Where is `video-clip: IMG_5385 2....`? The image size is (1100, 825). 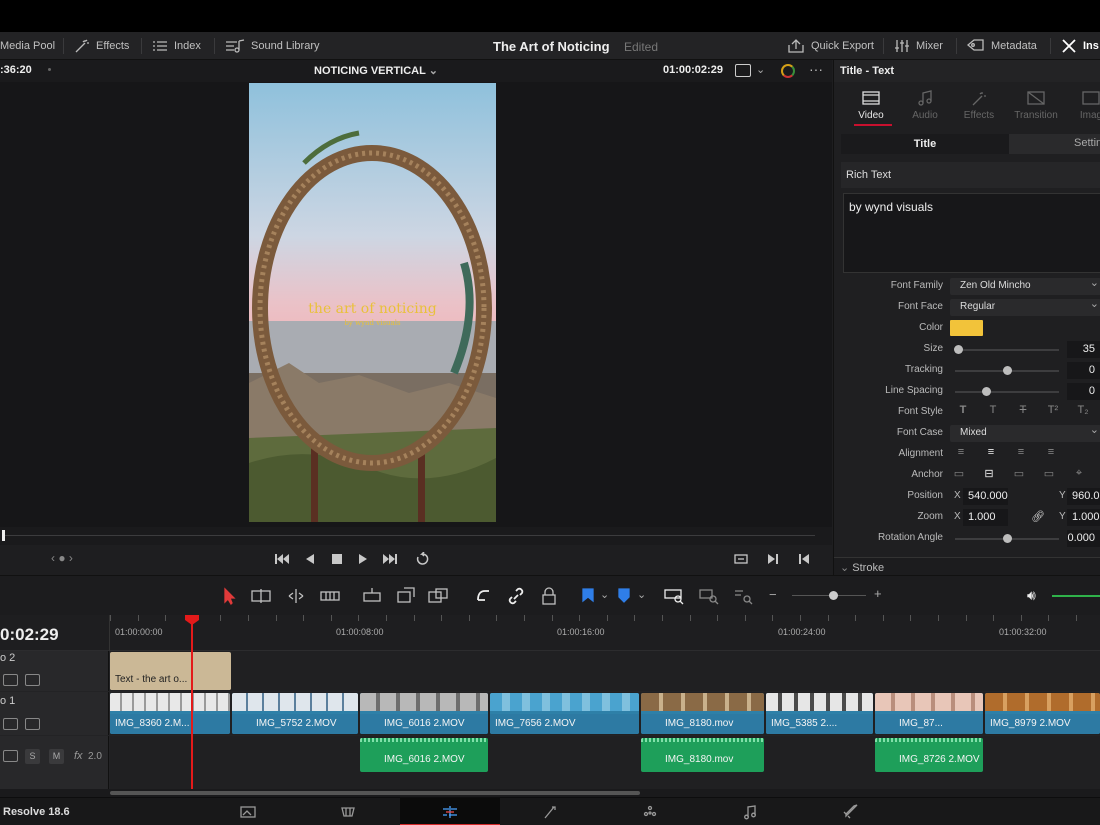 video-clip: IMG_5385 2.... is located at coordinates (819, 713).